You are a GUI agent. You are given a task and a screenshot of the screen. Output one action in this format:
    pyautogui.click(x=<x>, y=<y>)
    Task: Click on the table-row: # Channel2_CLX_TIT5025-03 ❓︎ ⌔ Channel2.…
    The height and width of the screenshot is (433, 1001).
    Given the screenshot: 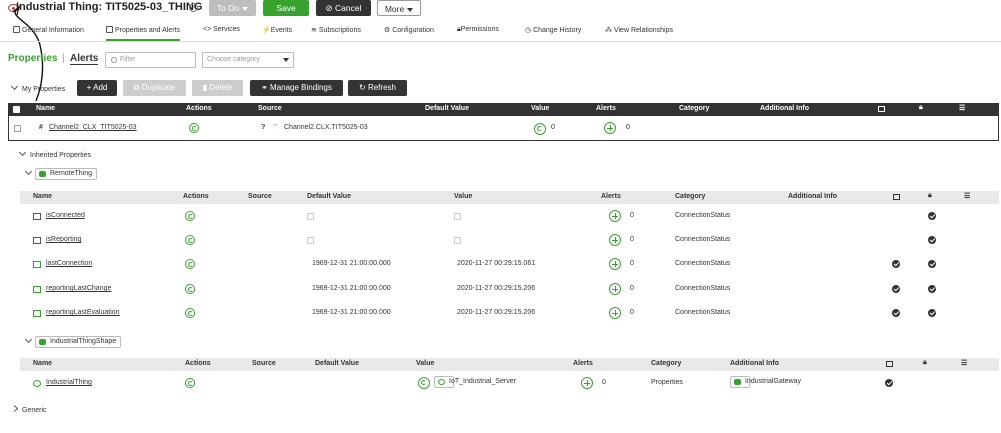 What is the action you would take?
    pyautogui.click(x=503, y=128)
    